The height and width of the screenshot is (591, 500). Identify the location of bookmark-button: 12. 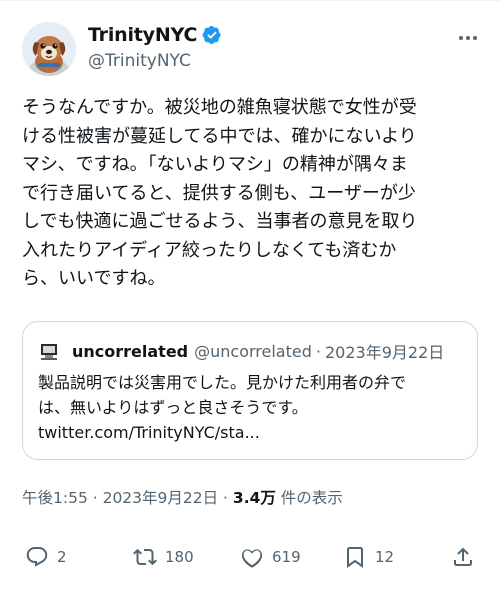
(368, 557).